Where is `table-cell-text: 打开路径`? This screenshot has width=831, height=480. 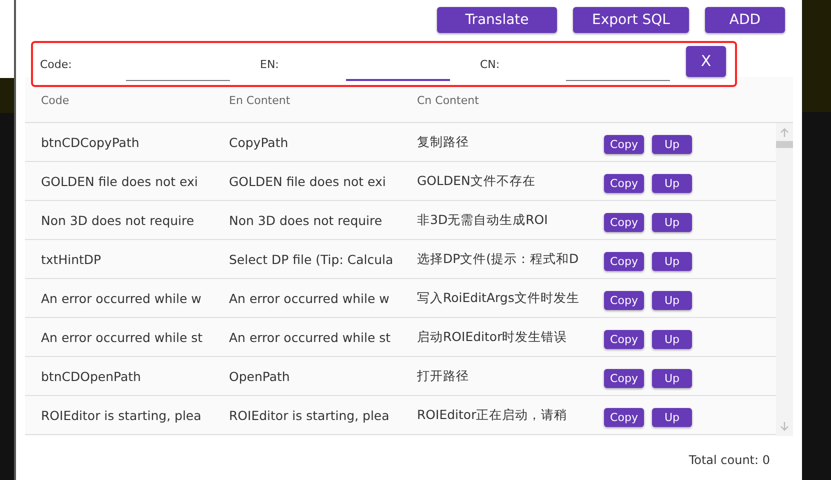
table-cell-text: 打开路径 is located at coordinates (443, 376).